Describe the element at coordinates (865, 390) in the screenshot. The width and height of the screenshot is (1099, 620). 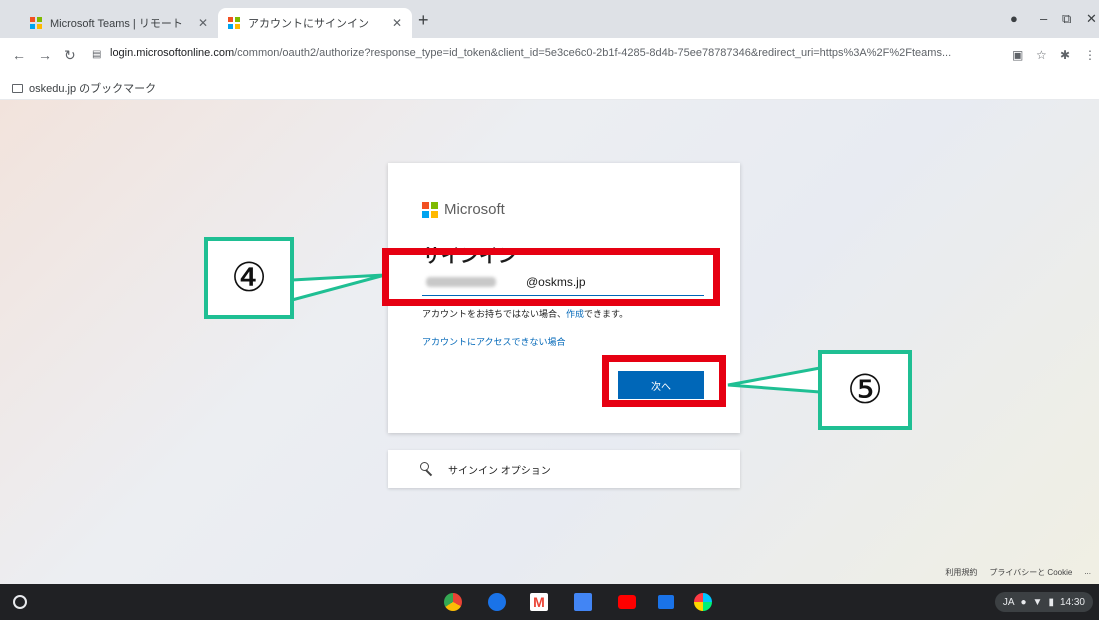
I see `callout-step5: ⑤` at that location.